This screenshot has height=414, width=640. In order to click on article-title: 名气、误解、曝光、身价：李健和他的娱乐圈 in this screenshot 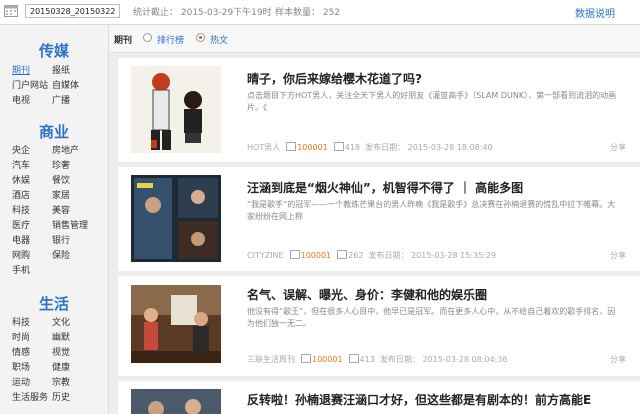, I will do `click(367, 294)`.